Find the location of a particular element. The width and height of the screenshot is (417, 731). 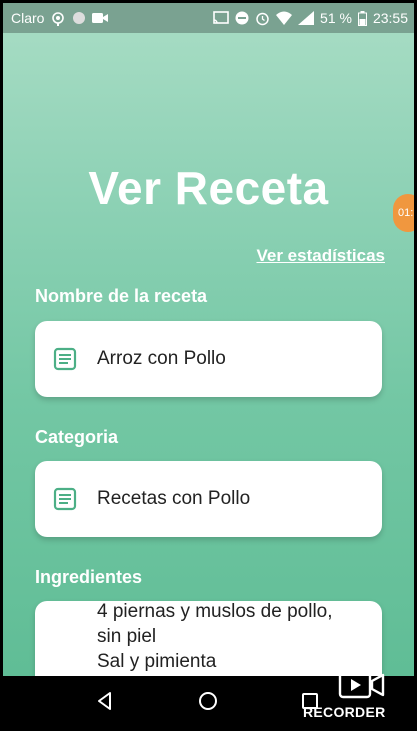

hotspot-icon is located at coordinates (58, 18).